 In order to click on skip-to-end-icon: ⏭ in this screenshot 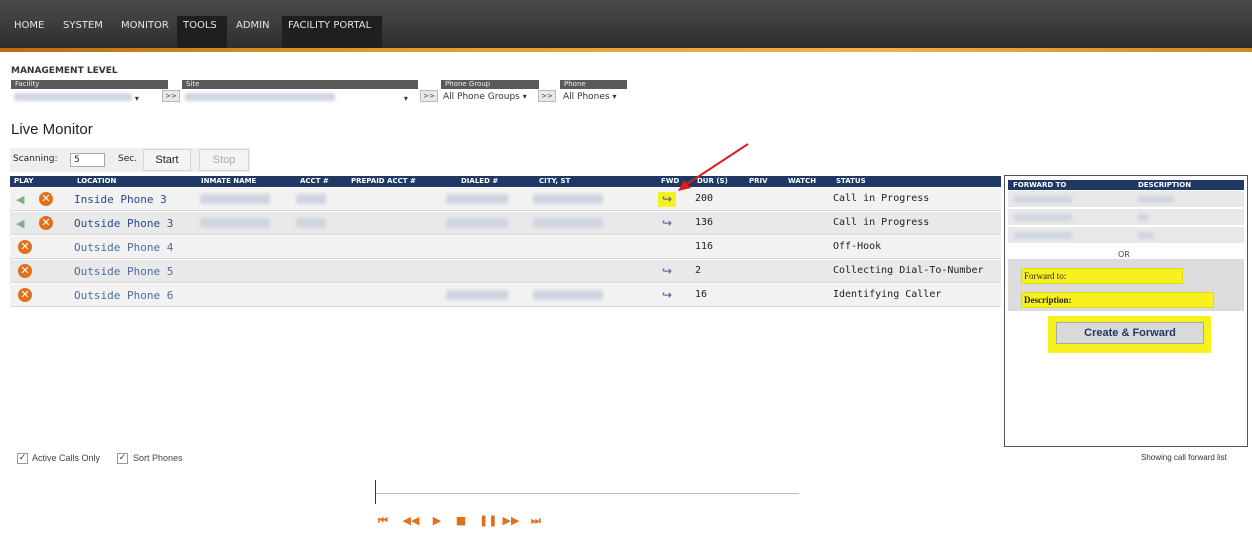, I will do `click(536, 521)`.